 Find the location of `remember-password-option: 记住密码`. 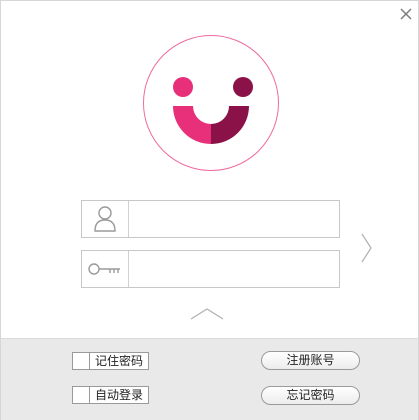

remember-password-option: 记住密码 is located at coordinates (111, 361).